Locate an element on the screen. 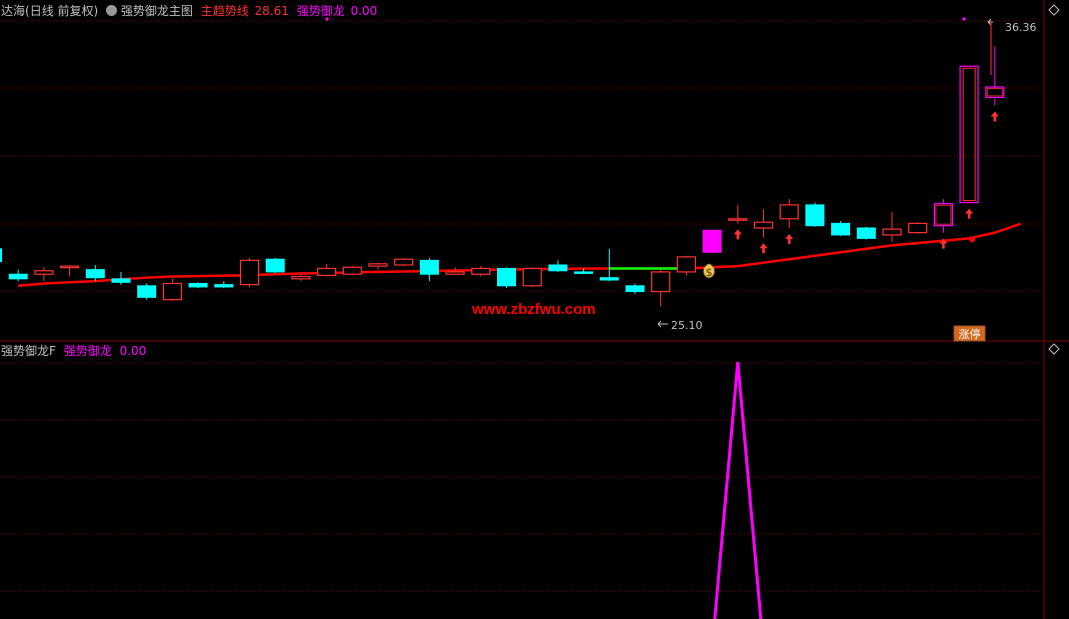 Image resolution: width=1069 pixels, height=619 pixels. low-price-annotation: 25.10 is located at coordinates (680, 325).